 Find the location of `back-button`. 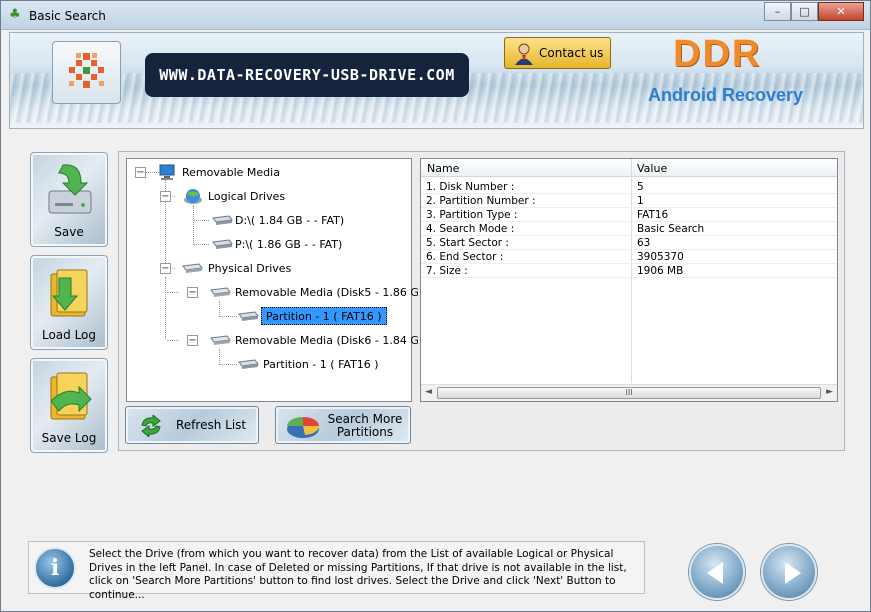

back-button is located at coordinates (717, 572).